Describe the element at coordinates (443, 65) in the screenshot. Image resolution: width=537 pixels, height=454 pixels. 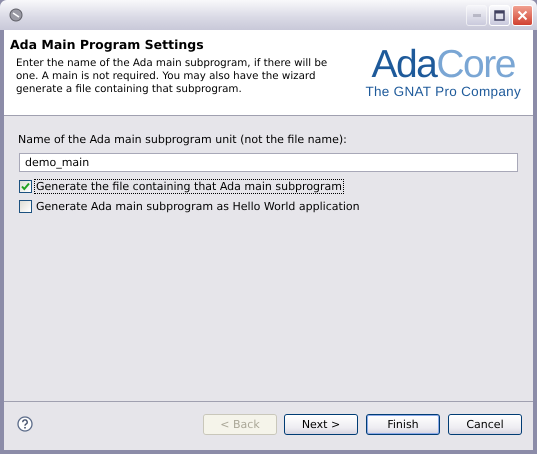
I see `logo-wordmark: AdaCore` at that location.